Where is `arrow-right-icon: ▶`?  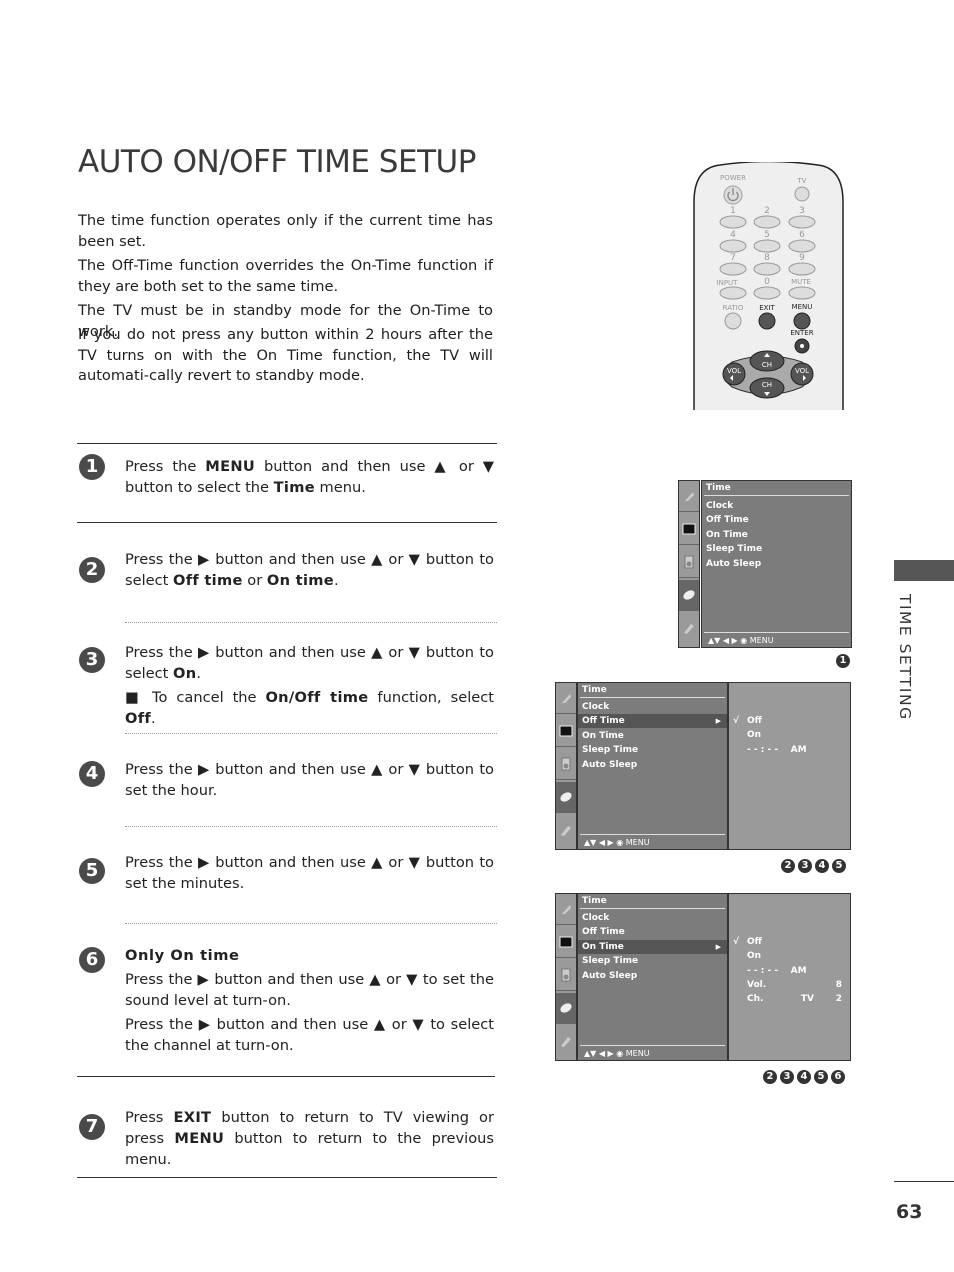
arrow-right-icon: ▶ is located at coordinates (718, 721).